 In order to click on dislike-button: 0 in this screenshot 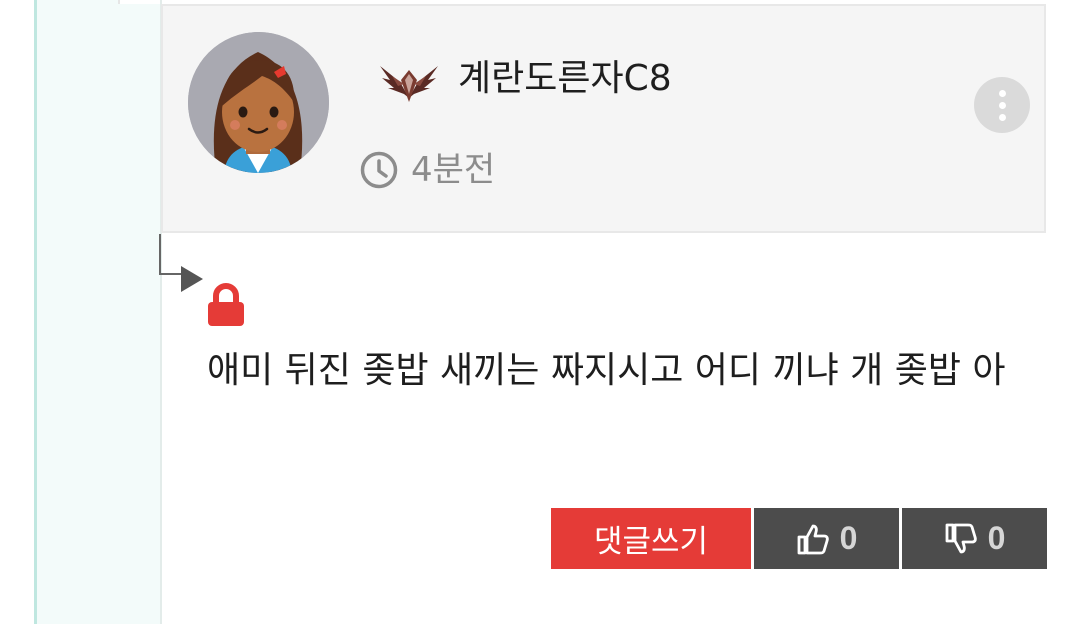, I will do `click(974, 538)`.